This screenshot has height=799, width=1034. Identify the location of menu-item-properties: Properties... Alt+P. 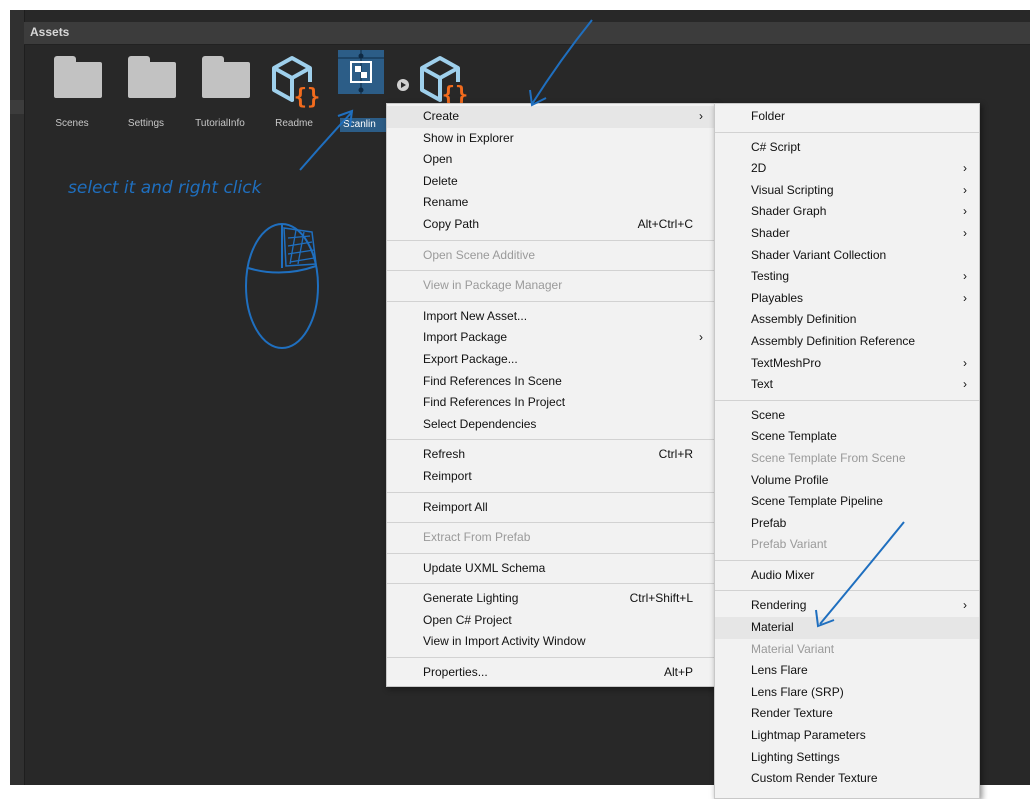
(551, 673).